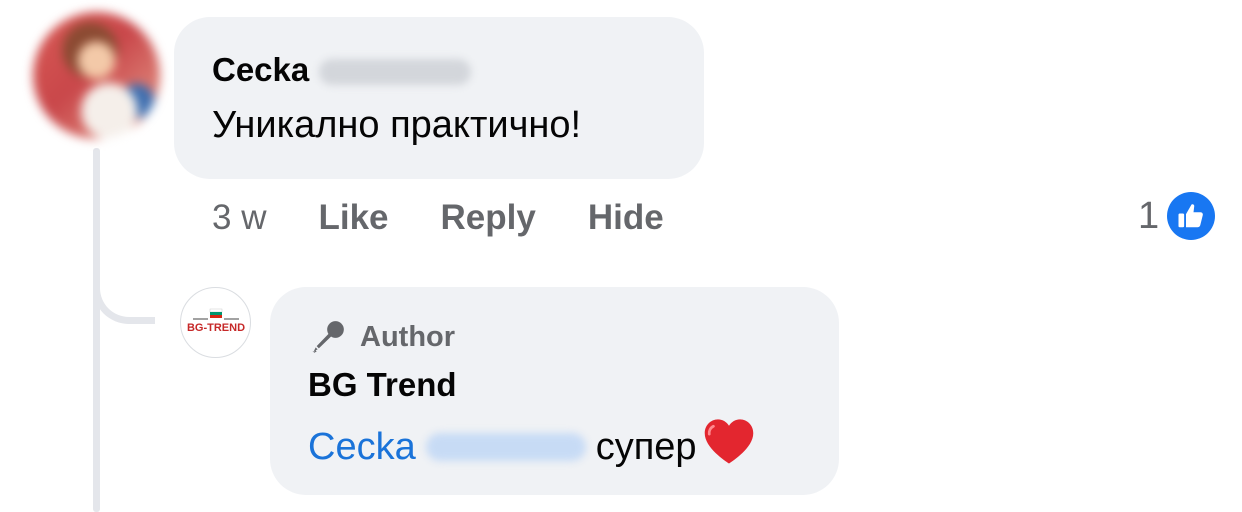  I want to click on mention-link: Cecka, so click(362, 447).